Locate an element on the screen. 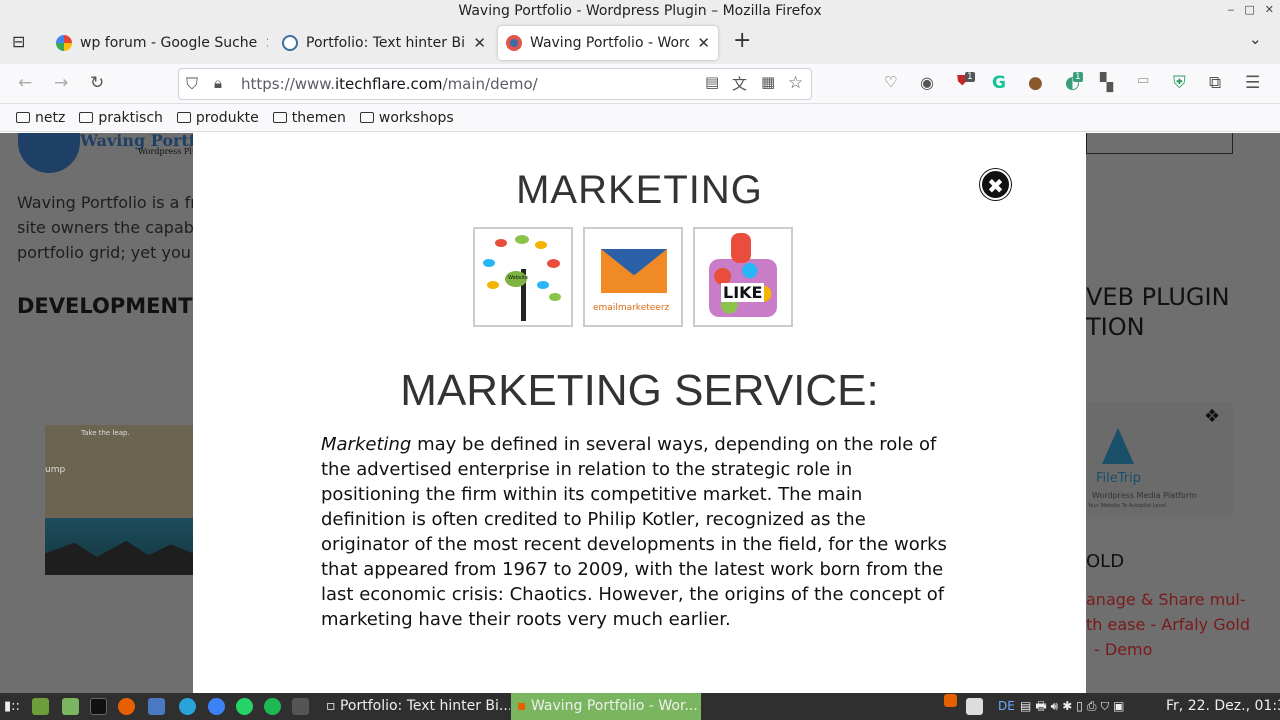  bookmark-label: praktisch is located at coordinates (130, 117).